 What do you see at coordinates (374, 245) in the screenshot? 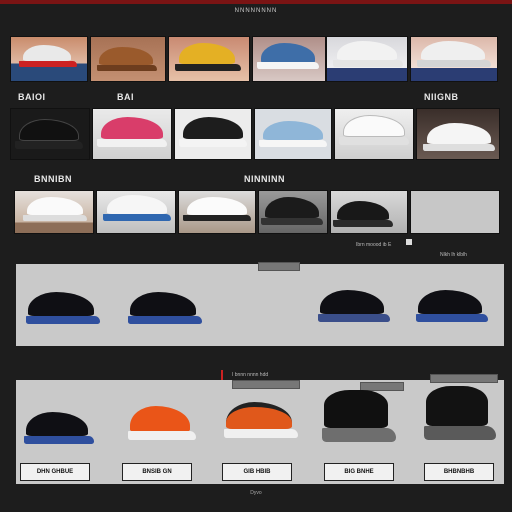
I see `panel-info-text: Ibrn moood ib E` at bounding box center [374, 245].